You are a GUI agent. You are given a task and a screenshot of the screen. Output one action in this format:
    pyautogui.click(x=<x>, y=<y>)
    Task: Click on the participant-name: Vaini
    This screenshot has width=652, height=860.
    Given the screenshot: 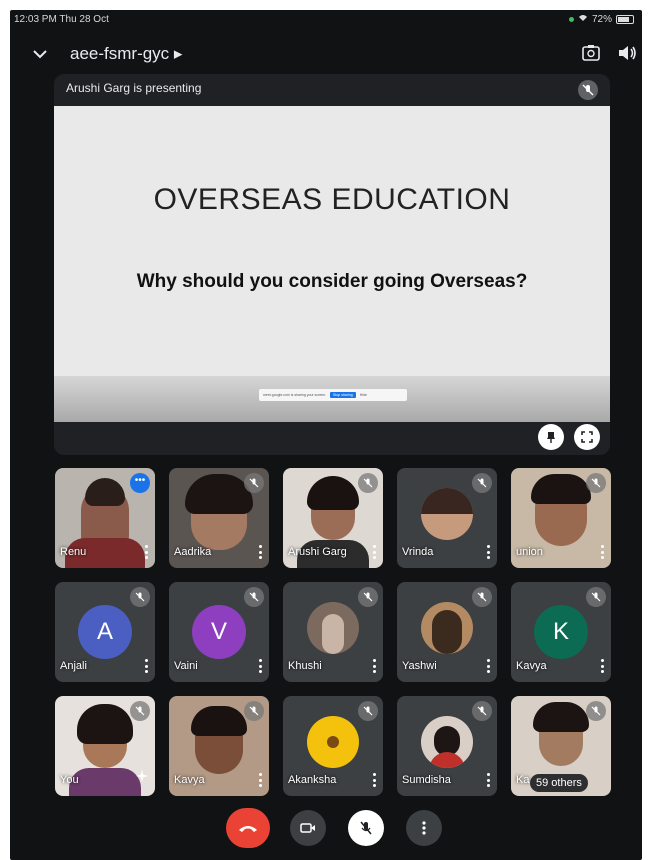 What is the action you would take?
    pyautogui.click(x=186, y=666)
    